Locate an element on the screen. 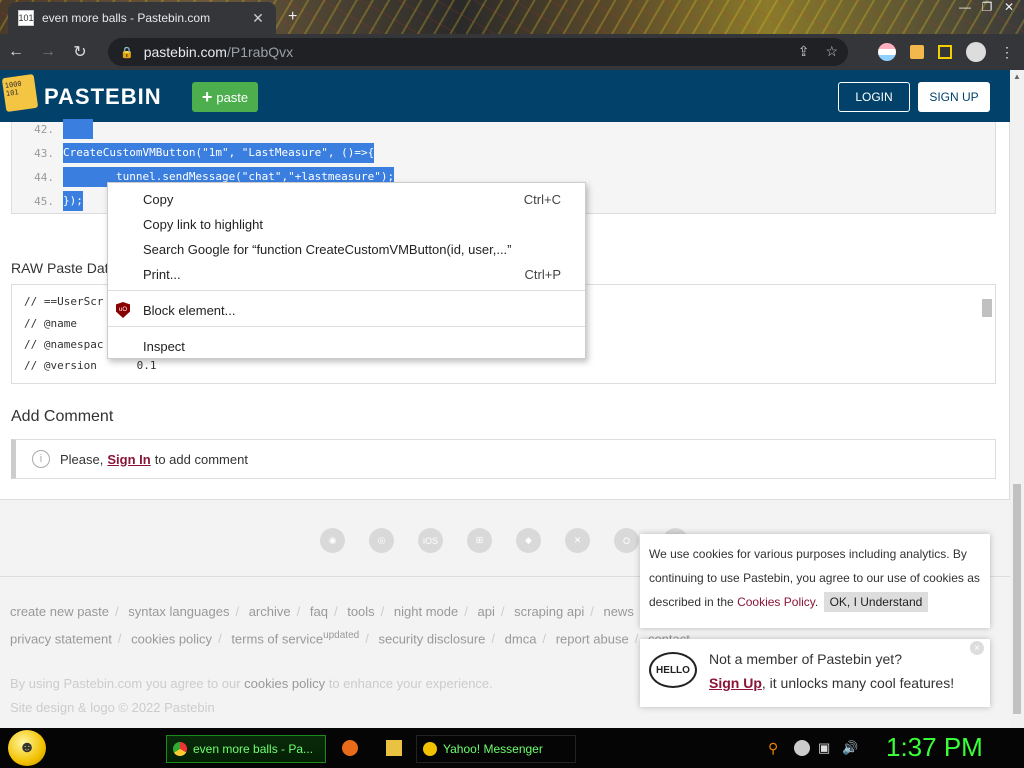  sign-in-link: Sign In is located at coordinates (128, 459).